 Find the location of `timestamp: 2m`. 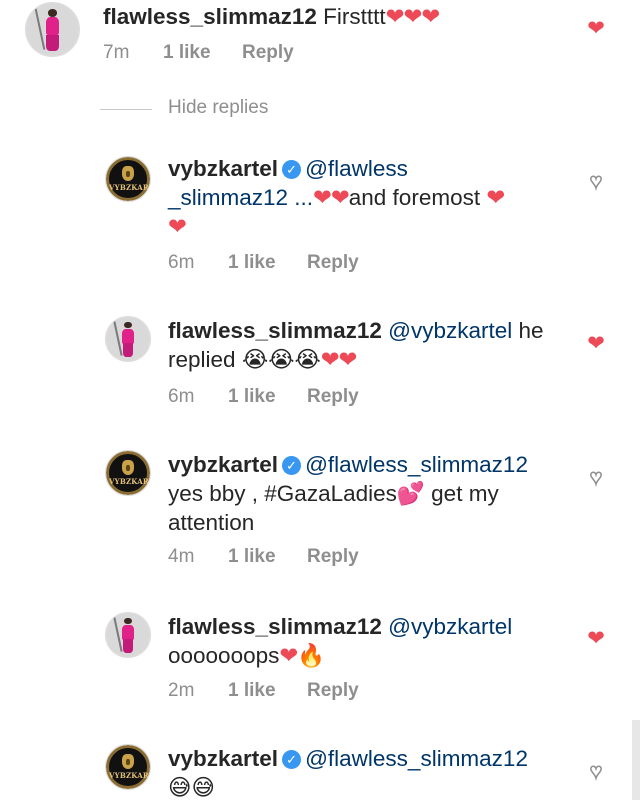

timestamp: 2m is located at coordinates (181, 690).